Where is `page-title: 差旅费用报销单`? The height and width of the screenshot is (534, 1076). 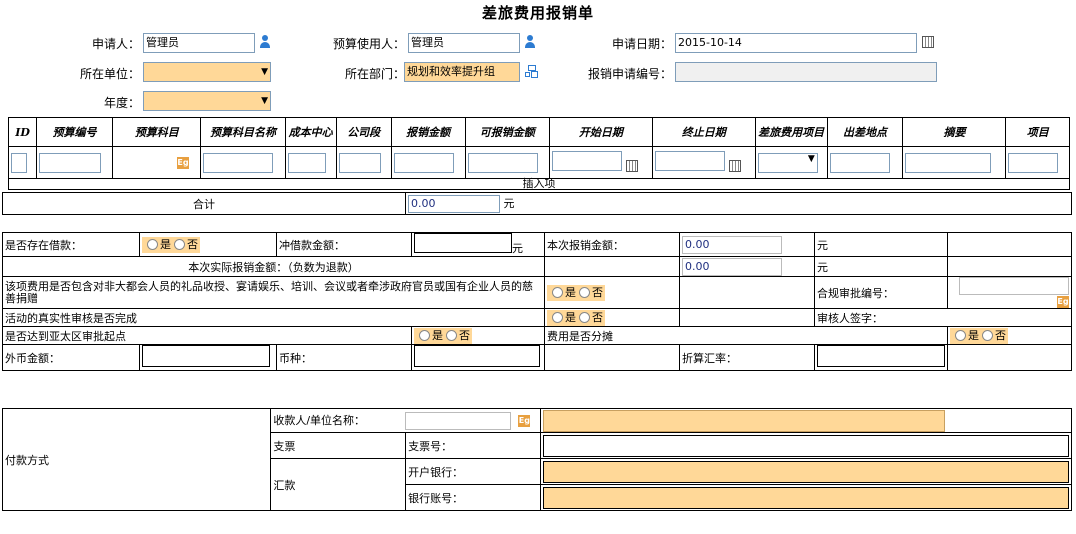
page-title: 差旅费用报销单 is located at coordinates (537, 13).